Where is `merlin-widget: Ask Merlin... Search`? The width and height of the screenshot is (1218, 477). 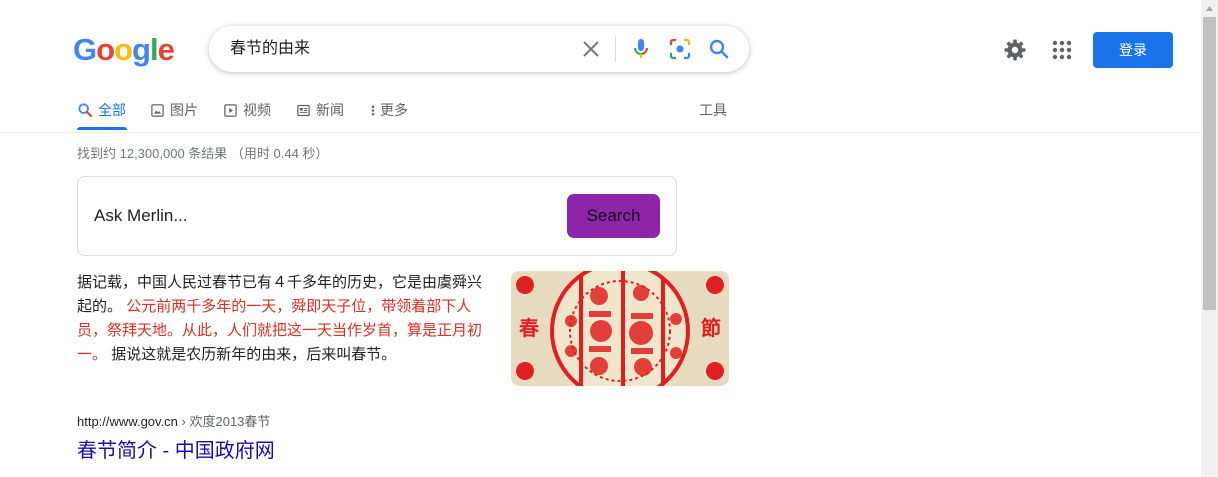
merlin-widget: Ask Merlin... Search is located at coordinates (377, 216).